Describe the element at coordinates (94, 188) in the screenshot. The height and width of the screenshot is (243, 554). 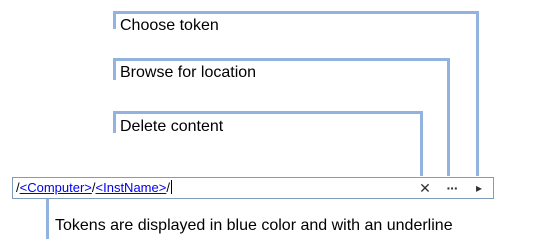
I see `path-value: /<Computer>/<InstName>/` at that location.